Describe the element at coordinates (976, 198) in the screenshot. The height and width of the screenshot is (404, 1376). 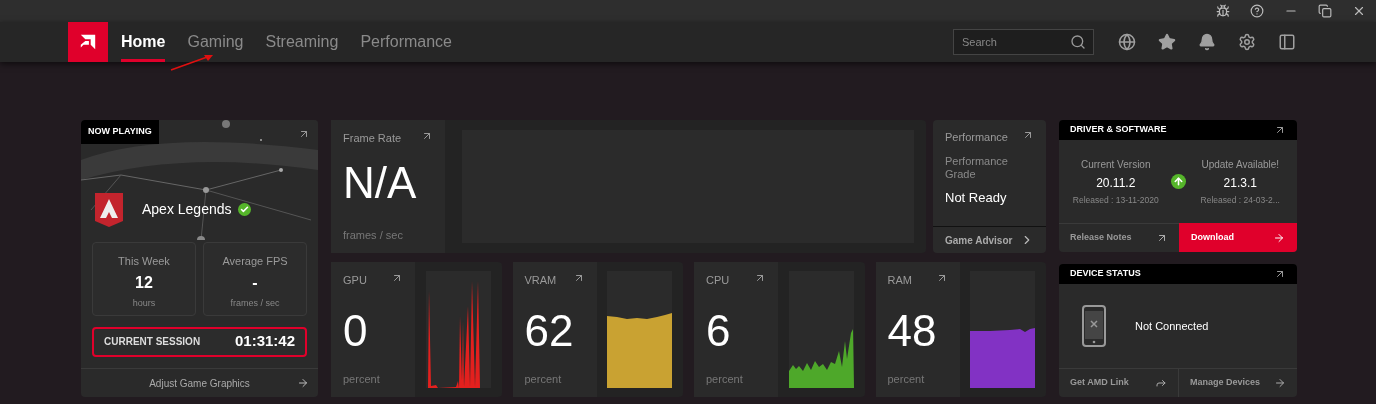
I see `grade-value: Not Ready` at that location.